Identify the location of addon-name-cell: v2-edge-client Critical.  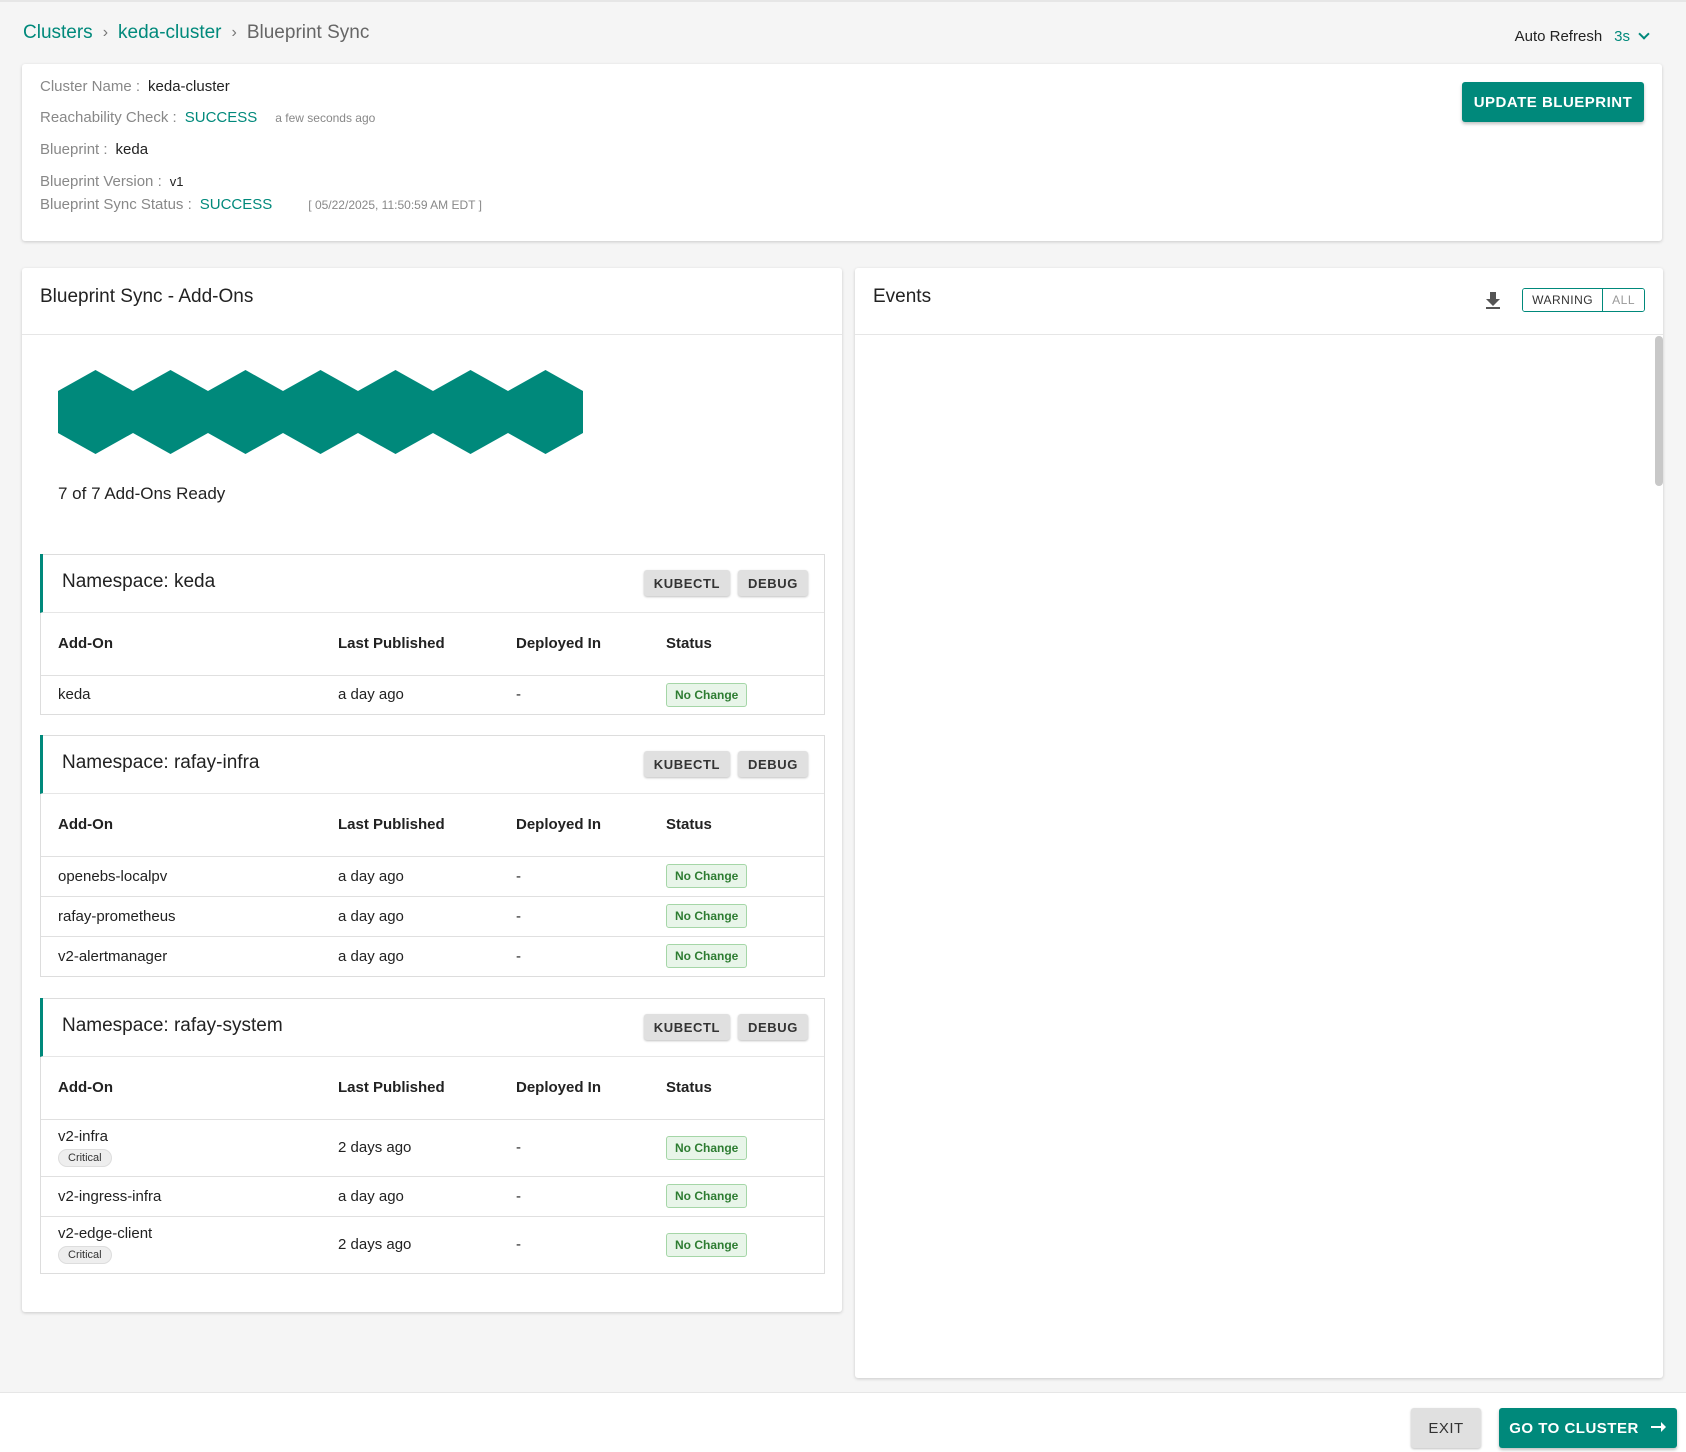
(189, 1244).